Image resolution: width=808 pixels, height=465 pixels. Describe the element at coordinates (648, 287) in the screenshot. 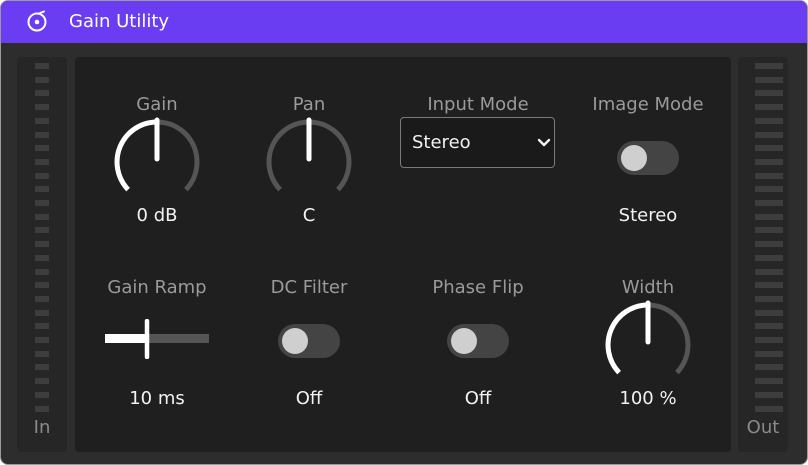

I see `width-label: Width` at that location.